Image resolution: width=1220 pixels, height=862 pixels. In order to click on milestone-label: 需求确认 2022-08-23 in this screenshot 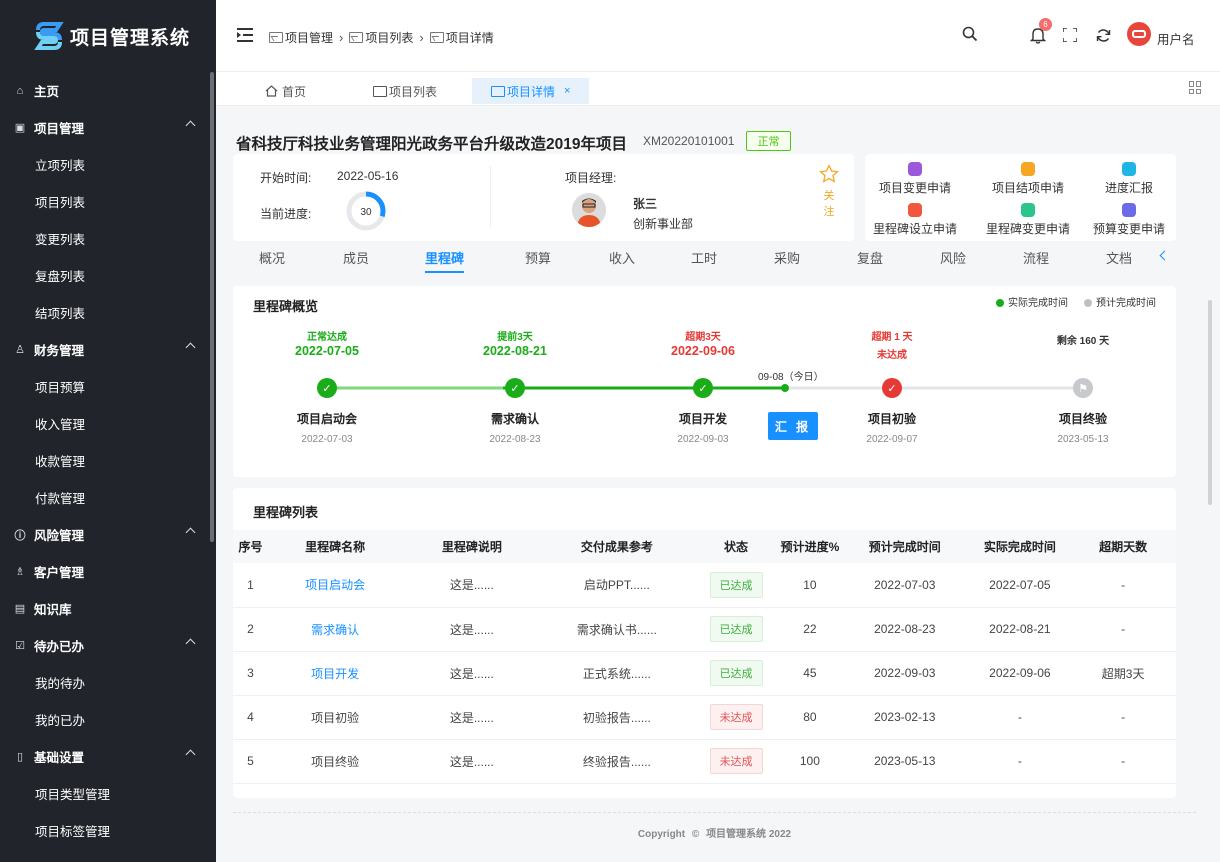, I will do `click(515, 427)`.